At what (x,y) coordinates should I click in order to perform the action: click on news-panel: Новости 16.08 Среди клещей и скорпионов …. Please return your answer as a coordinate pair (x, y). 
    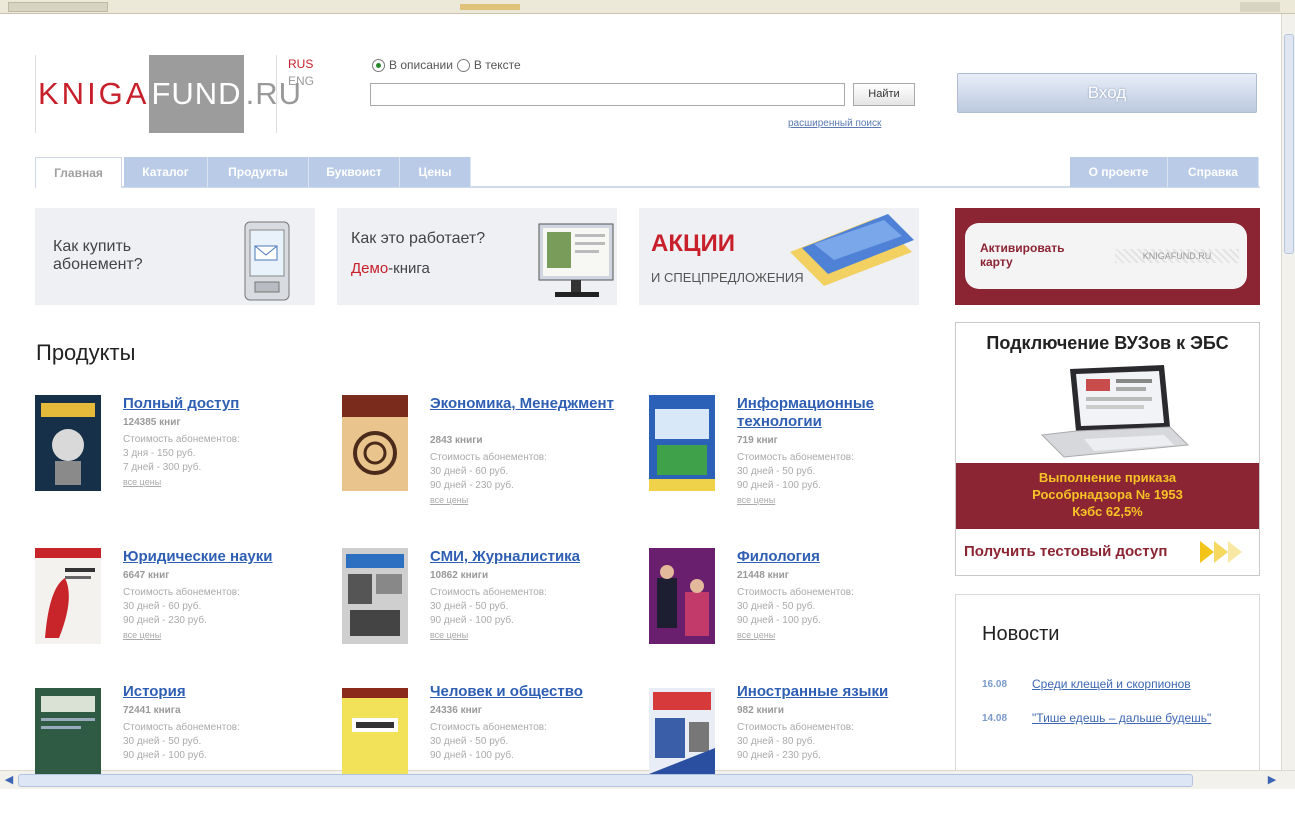
    Looking at the image, I should click on (1107, 682).